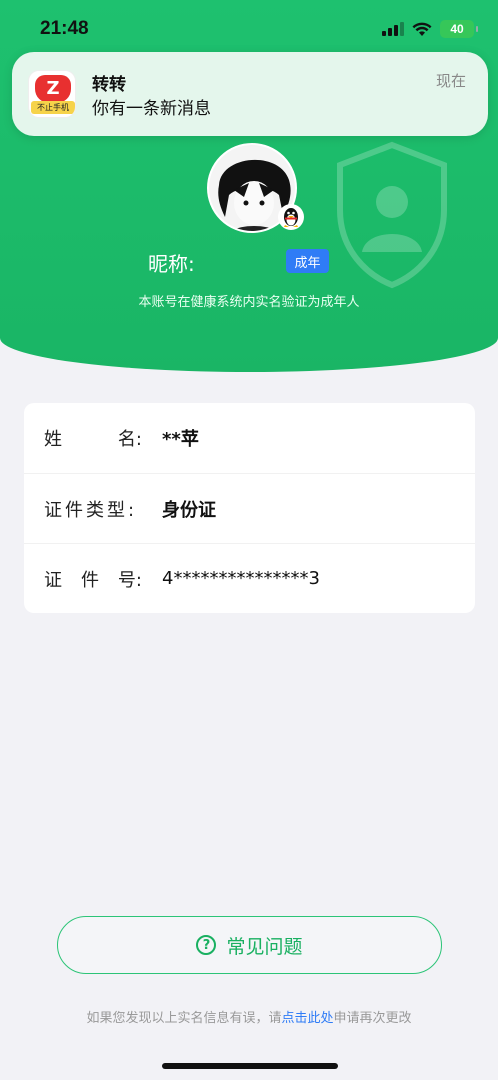 This screenshot has width=498, height=1080. I want to click on battery-icon: 40, so click(459, 29).